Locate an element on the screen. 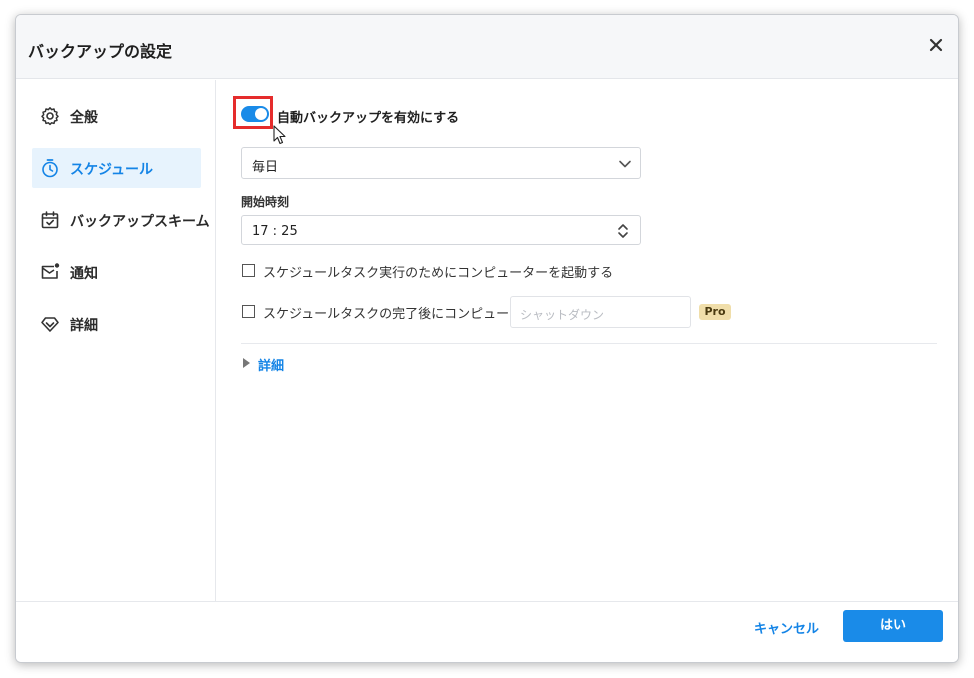 Image resolution: width=974 pixels, height=678 pixels. cancel-button: キャンセル is located at coordinates (786, 628).